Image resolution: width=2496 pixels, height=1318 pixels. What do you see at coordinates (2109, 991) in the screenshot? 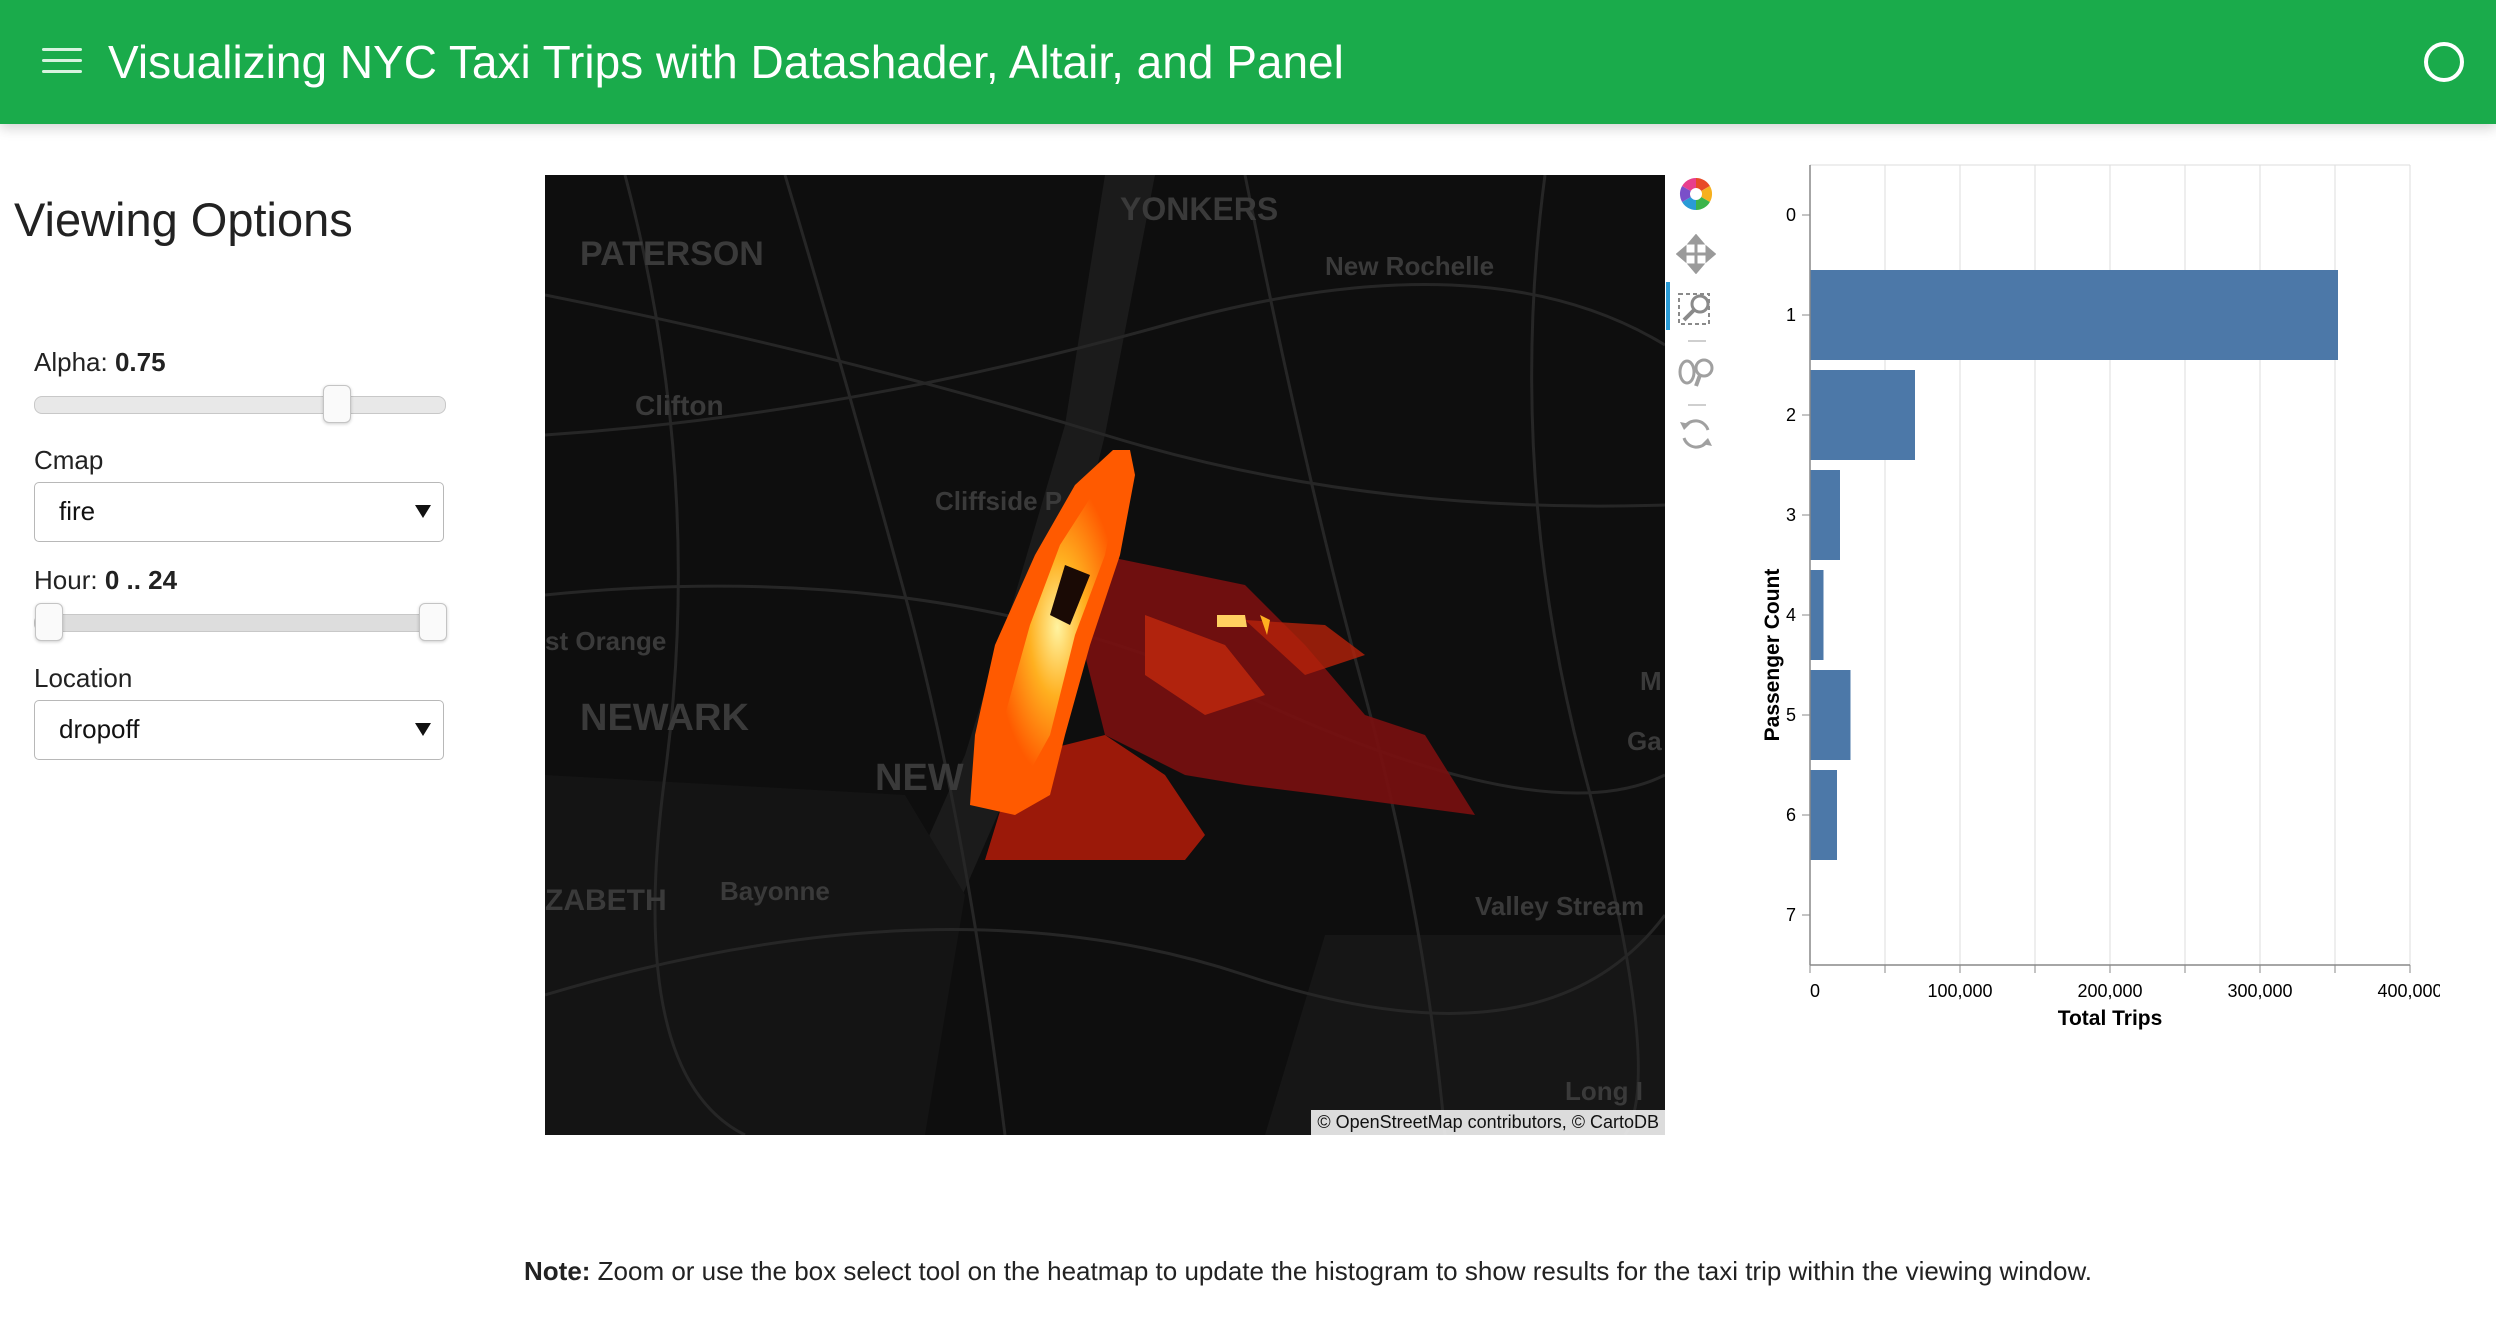
I see `x-tick-label: 200,000` at bounding box center [2109, 991].